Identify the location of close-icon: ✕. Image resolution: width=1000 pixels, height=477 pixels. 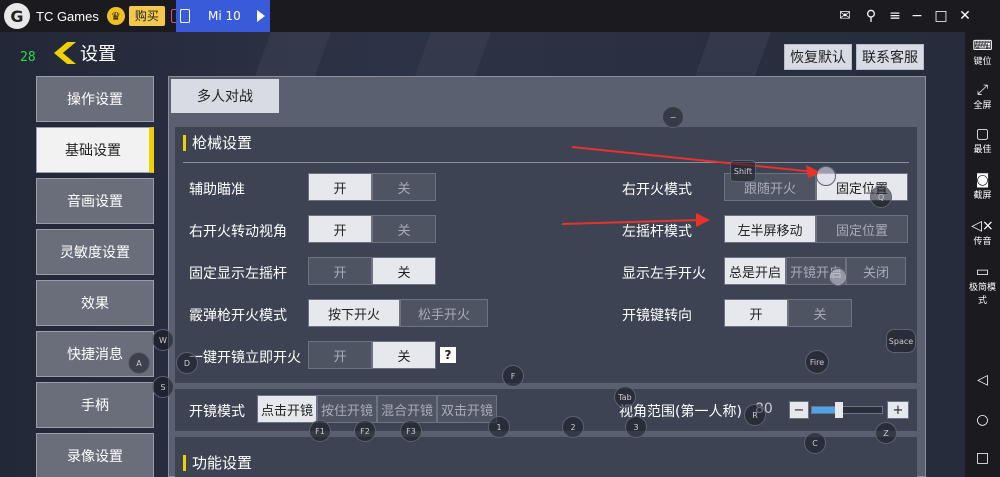
(965, 16).